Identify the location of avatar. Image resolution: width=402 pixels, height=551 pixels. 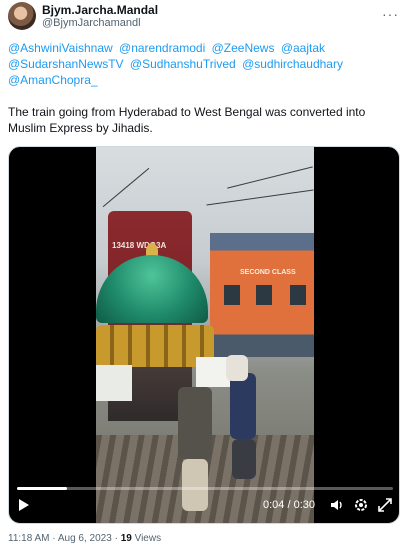
(22, 16).